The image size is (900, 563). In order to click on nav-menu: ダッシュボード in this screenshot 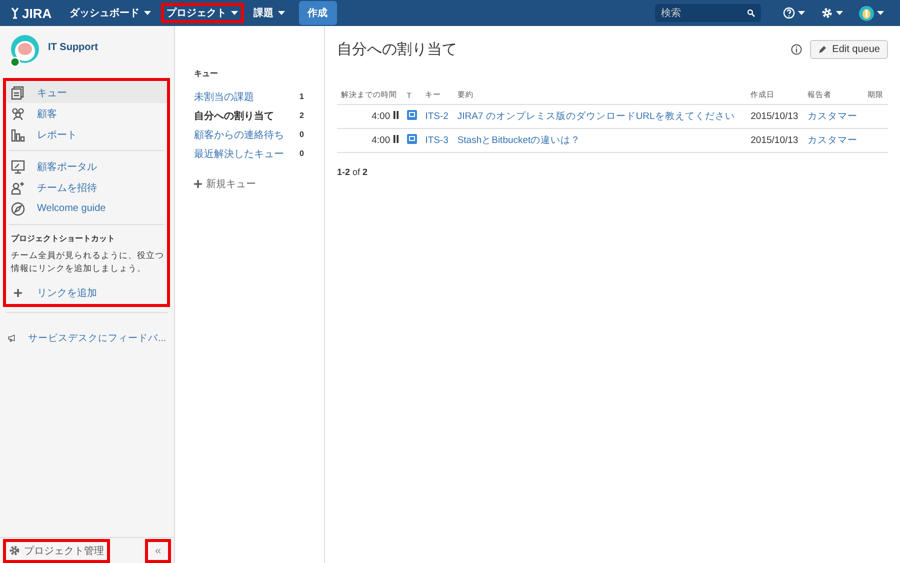, I will do `click(110, 13)`.